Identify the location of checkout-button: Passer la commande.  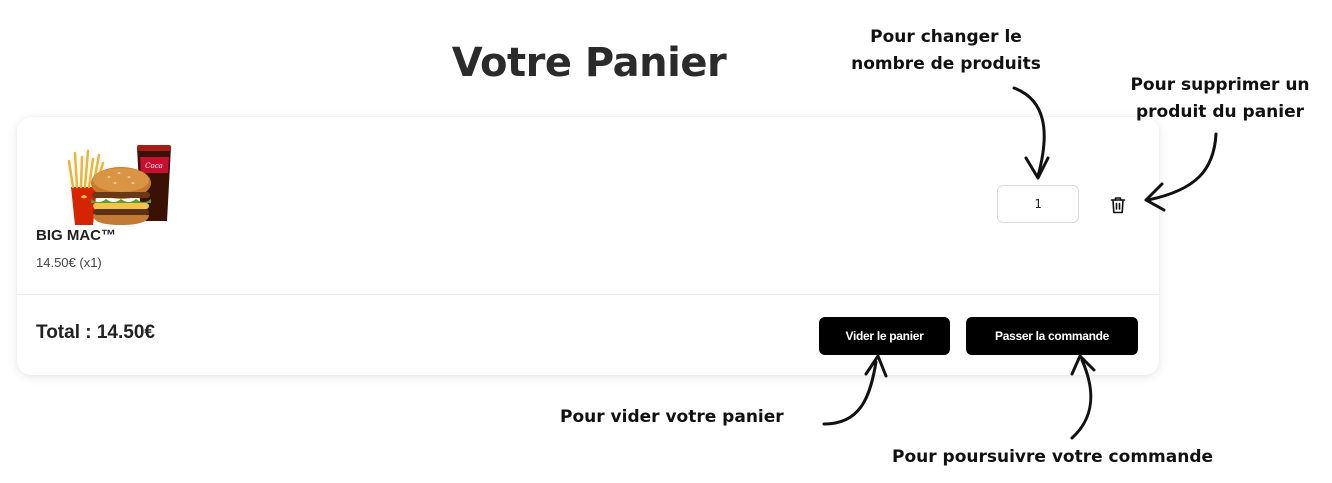
(1052, 336).